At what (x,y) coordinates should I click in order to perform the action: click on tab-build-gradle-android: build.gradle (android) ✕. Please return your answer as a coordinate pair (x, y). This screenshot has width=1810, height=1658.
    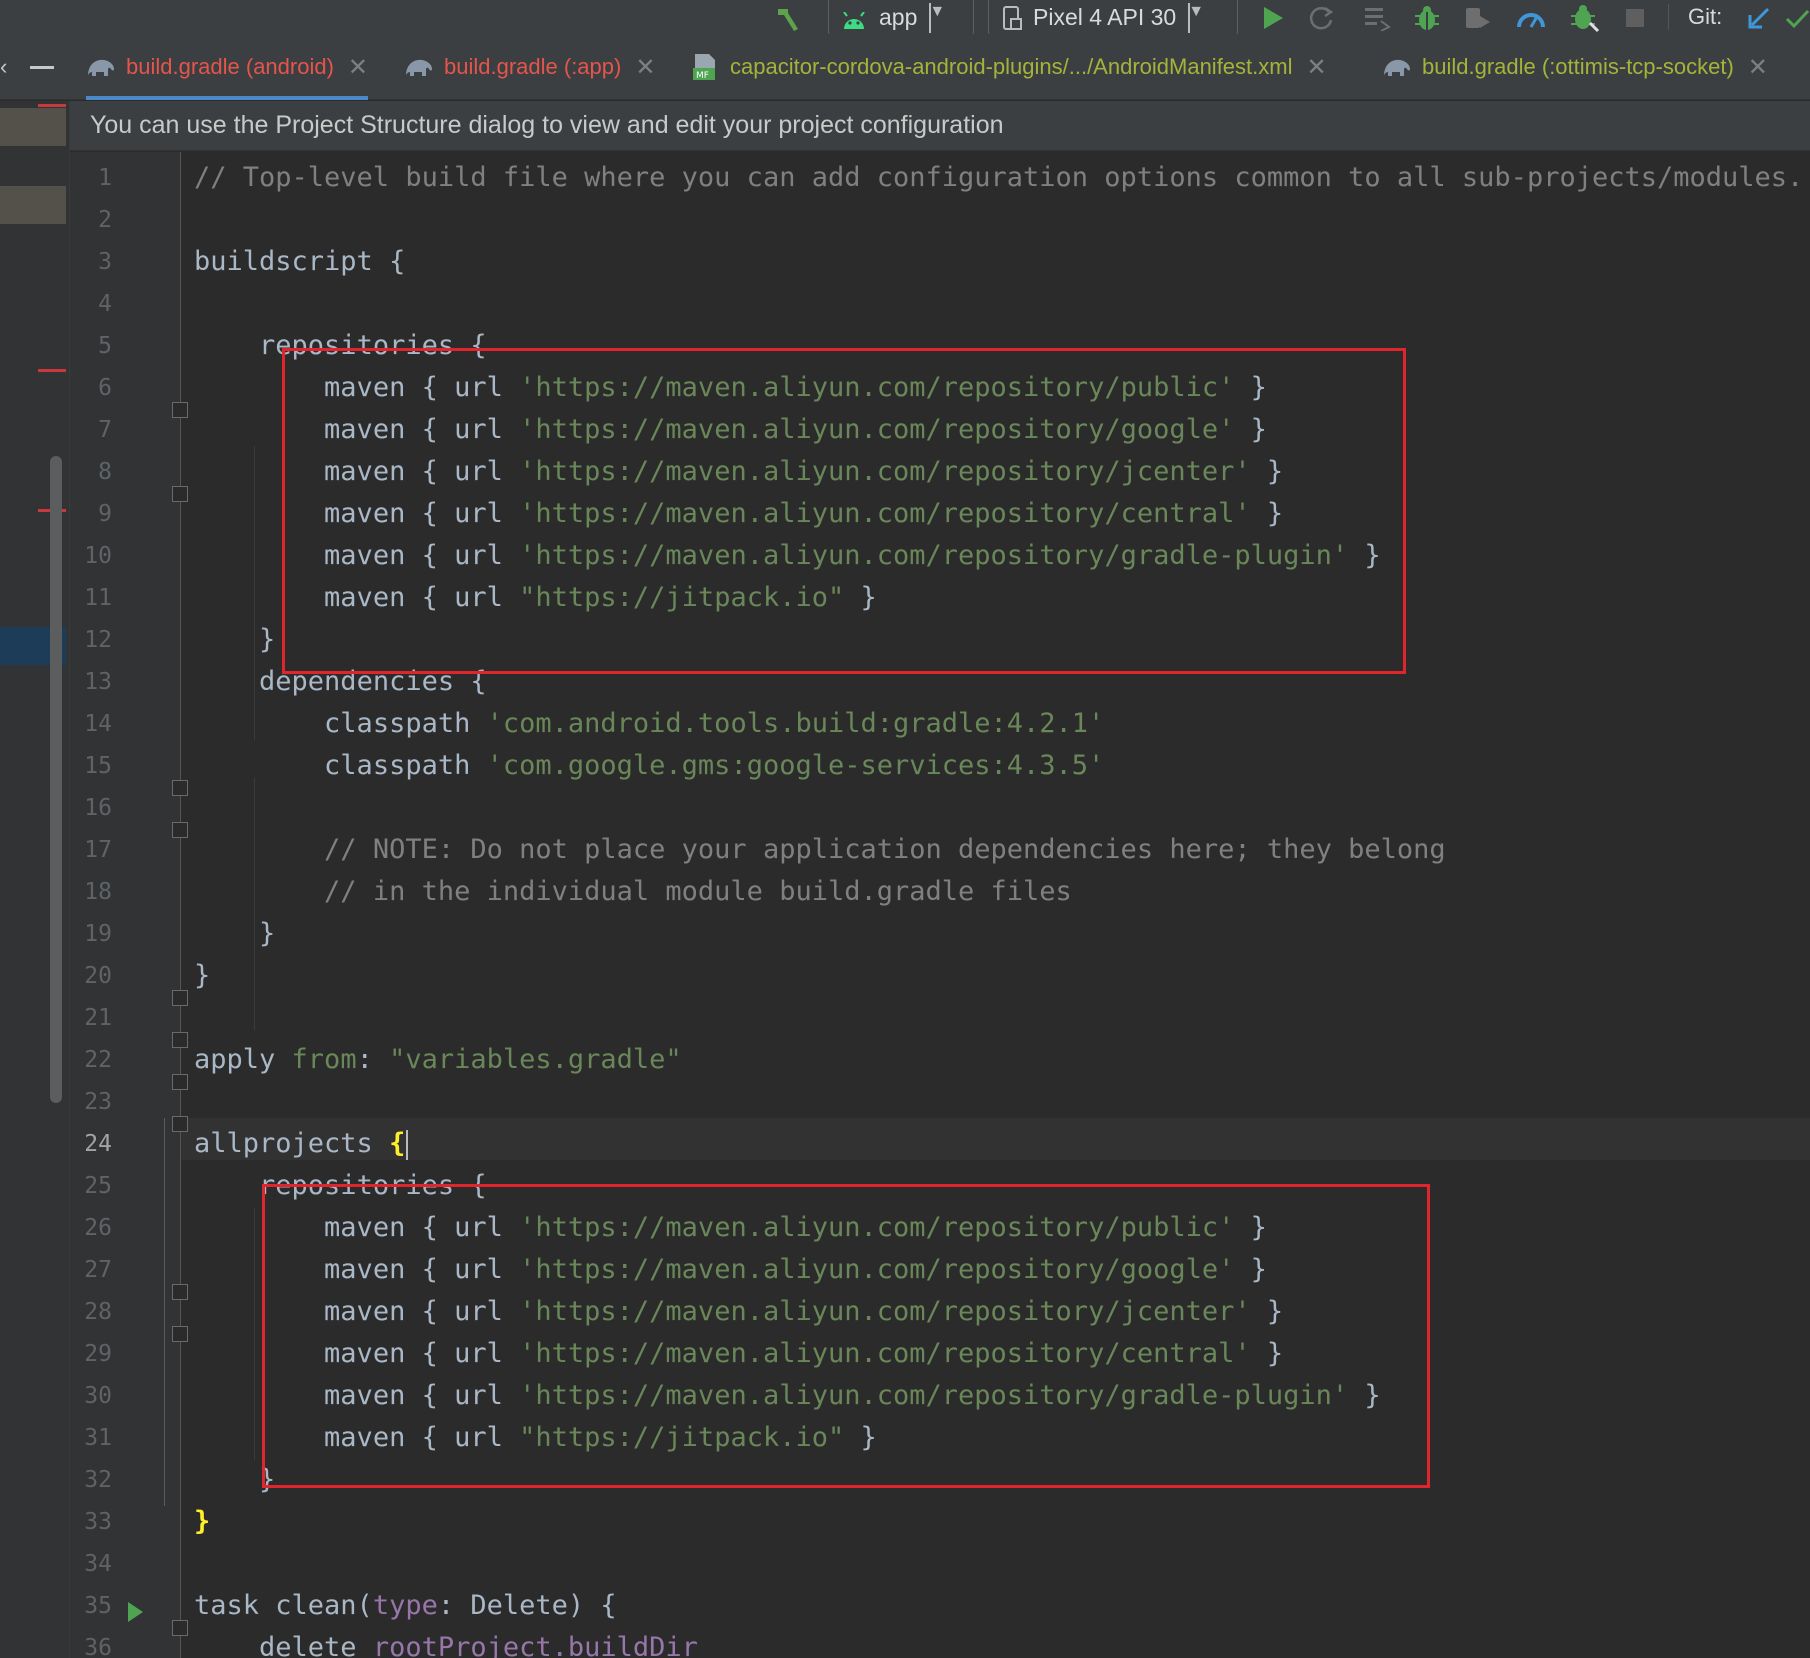
    Looking at the image, I should click on (227, 67).